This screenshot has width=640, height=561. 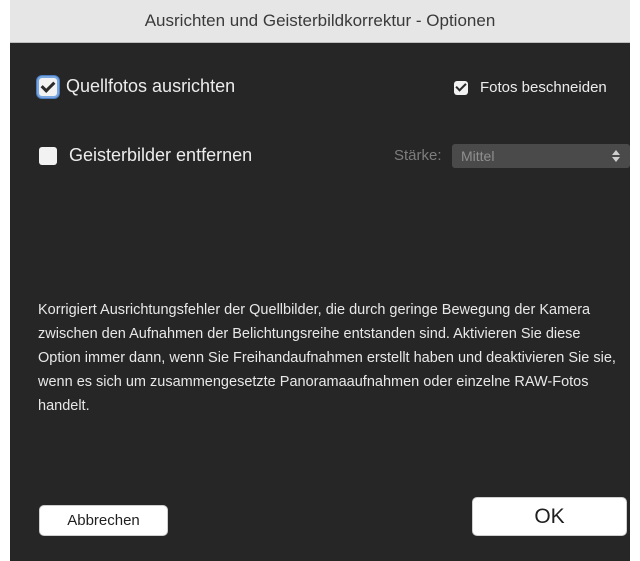 I want to click on align-source-label: Quellfotos ausrichten, so click(x=151, y=86).